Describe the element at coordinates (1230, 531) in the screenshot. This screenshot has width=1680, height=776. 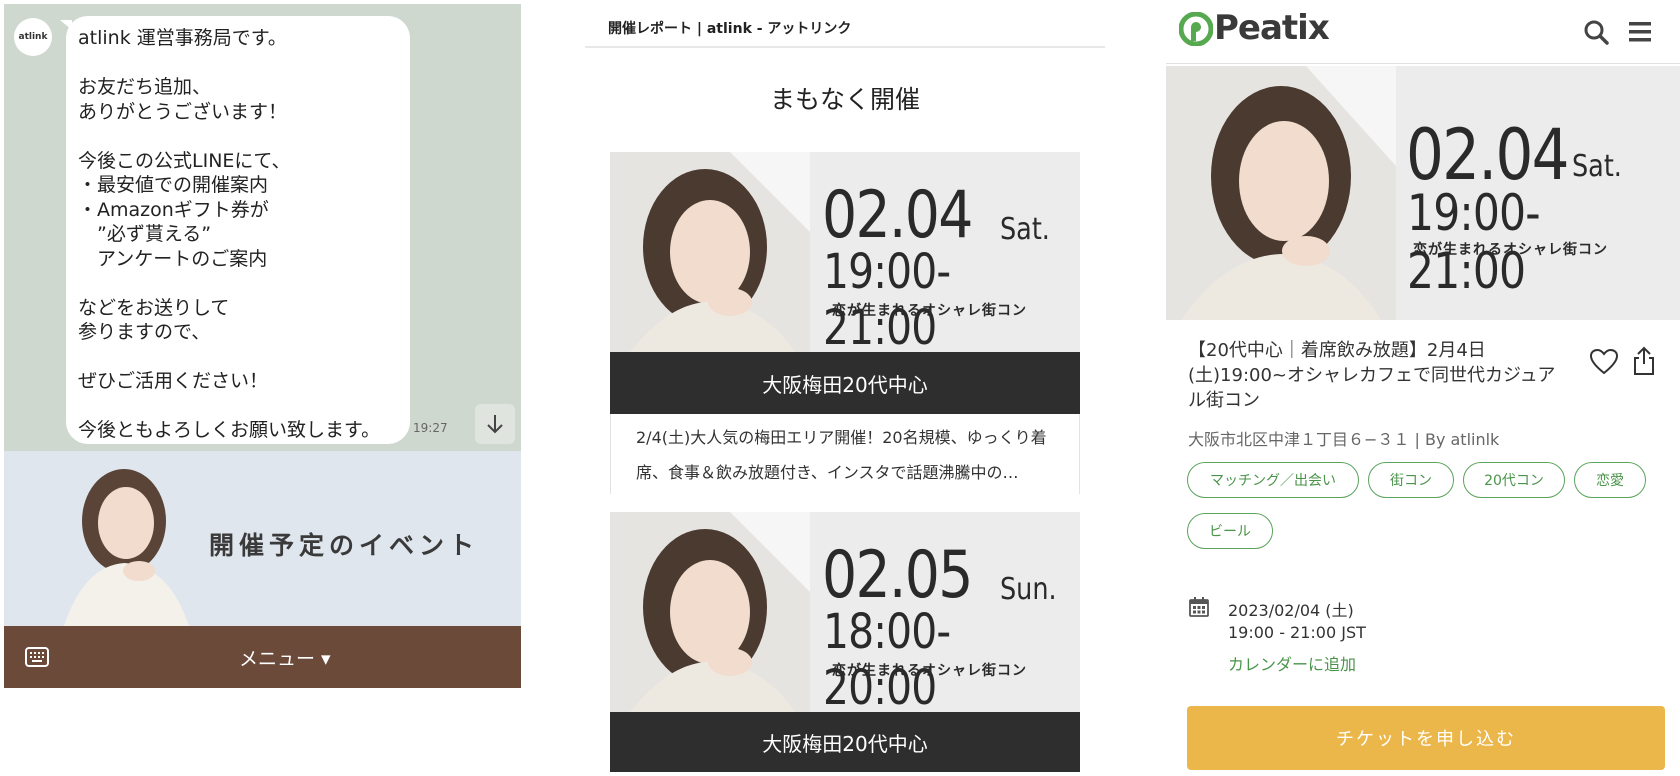
I see `tag: ビール` at that location.